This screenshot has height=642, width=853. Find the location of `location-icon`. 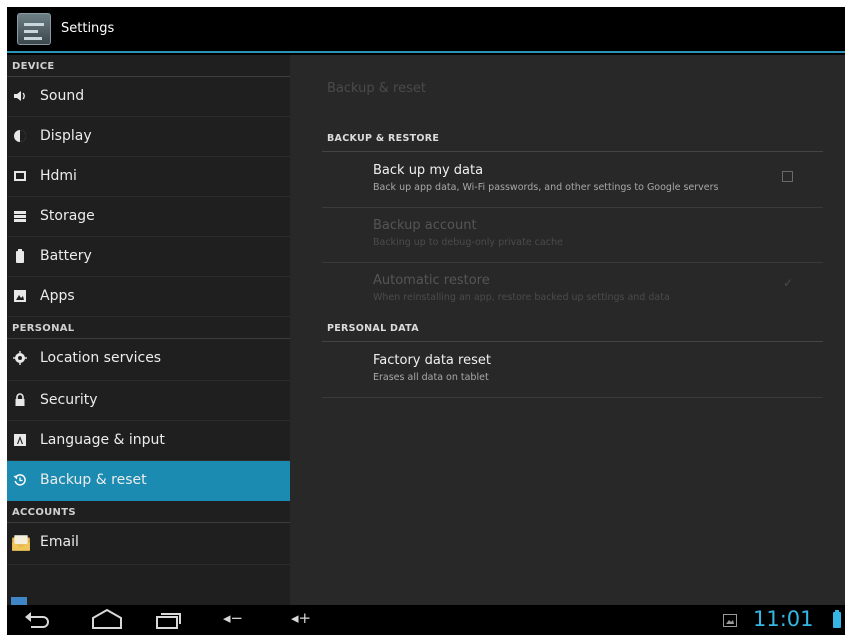

location-icon is located at coordinates (20, 358).